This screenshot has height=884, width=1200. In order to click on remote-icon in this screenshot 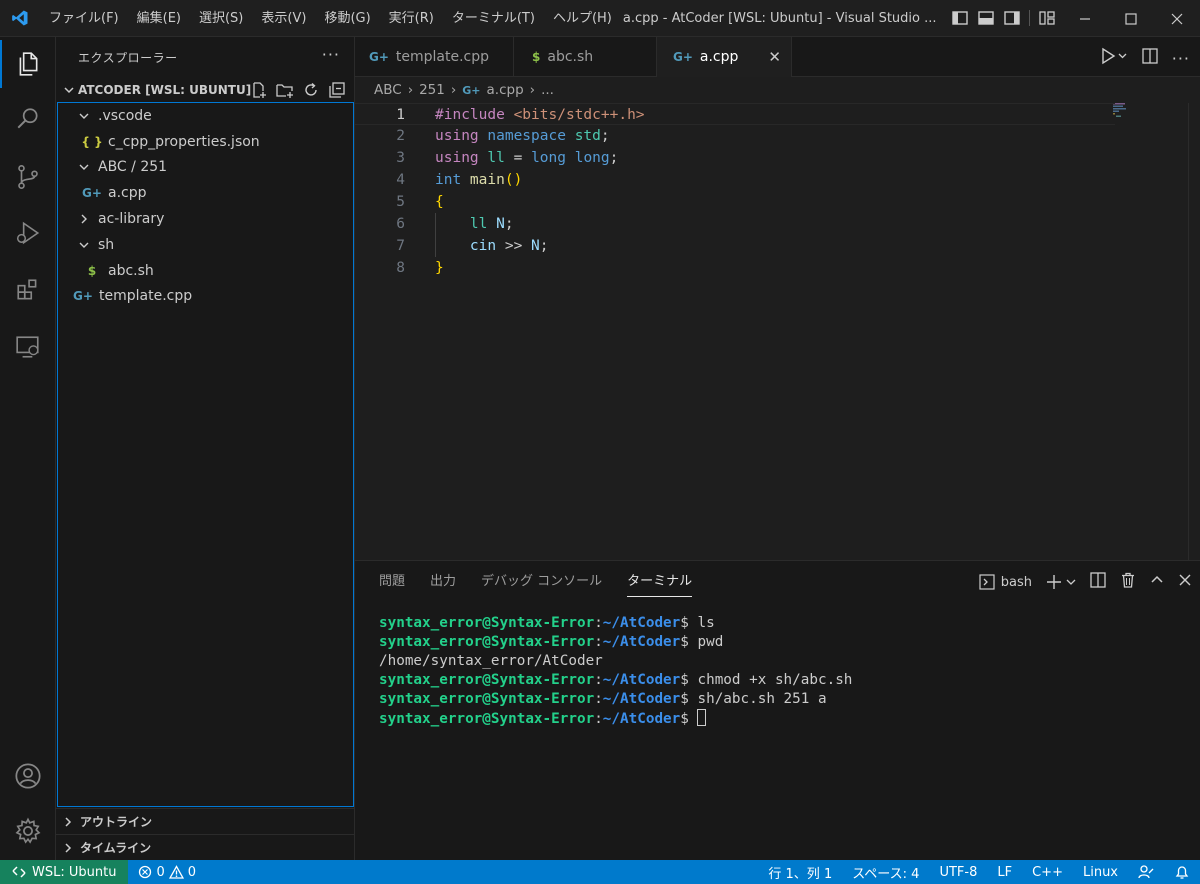, I will do `click(19, 872)`.